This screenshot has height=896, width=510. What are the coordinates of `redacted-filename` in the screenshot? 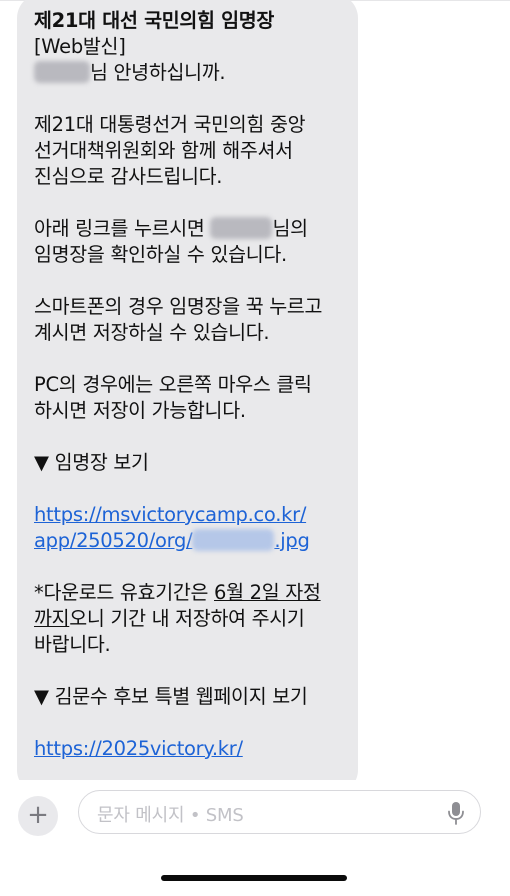 It's located at (233, 540).